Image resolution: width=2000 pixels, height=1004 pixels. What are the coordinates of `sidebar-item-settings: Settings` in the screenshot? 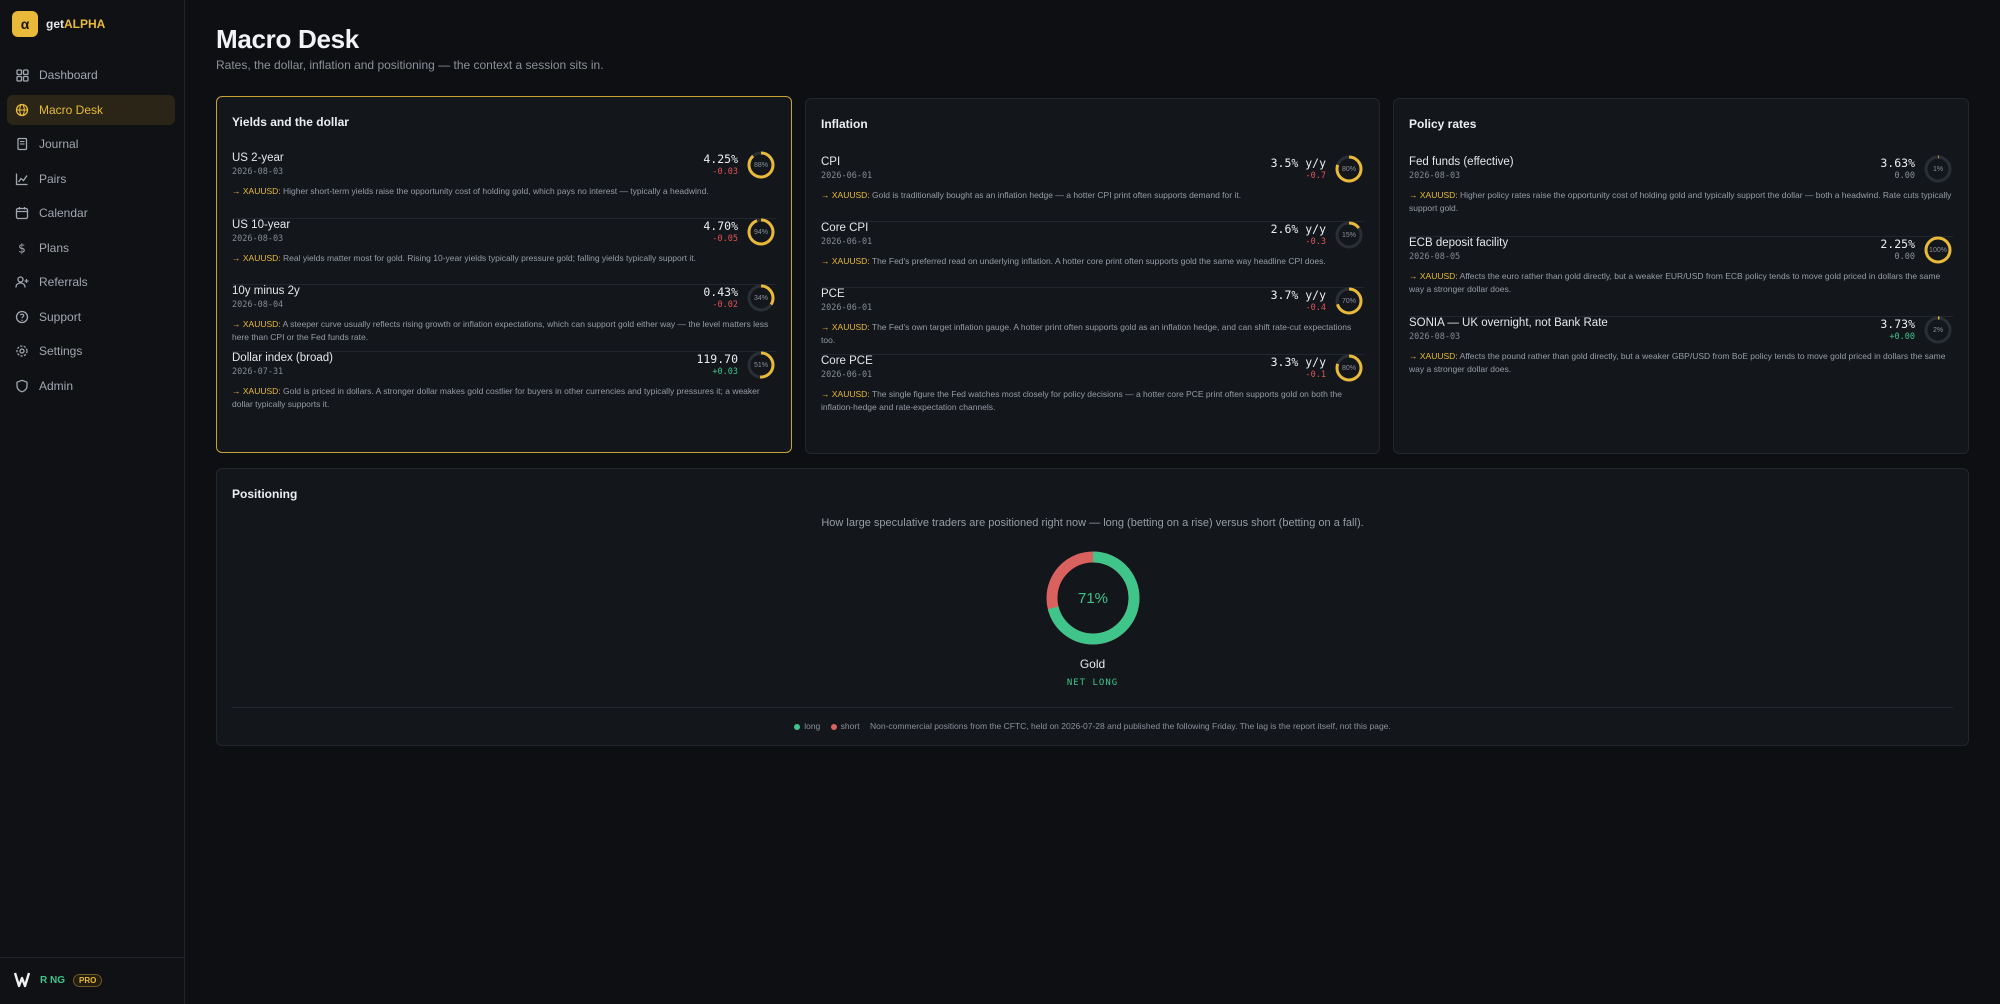 It's located at (91, 351).